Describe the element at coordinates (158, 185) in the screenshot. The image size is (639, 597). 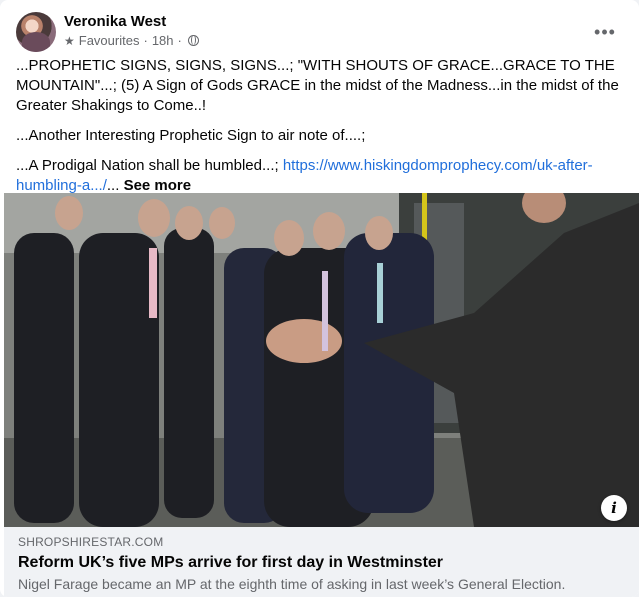
I see `see-more-button: See more` at that location.